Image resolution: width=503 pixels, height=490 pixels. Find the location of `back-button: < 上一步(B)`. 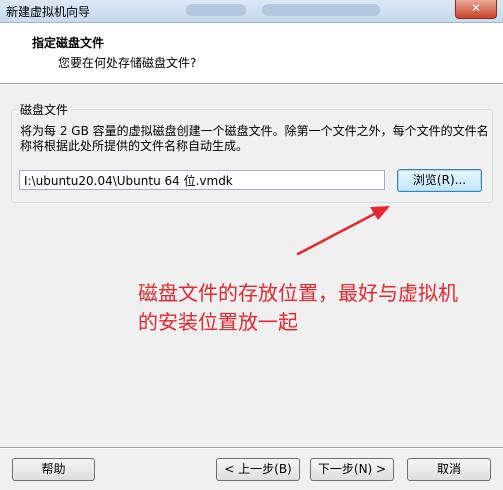

back-button: < 上一步(B) is located at coordinates (258, 469).